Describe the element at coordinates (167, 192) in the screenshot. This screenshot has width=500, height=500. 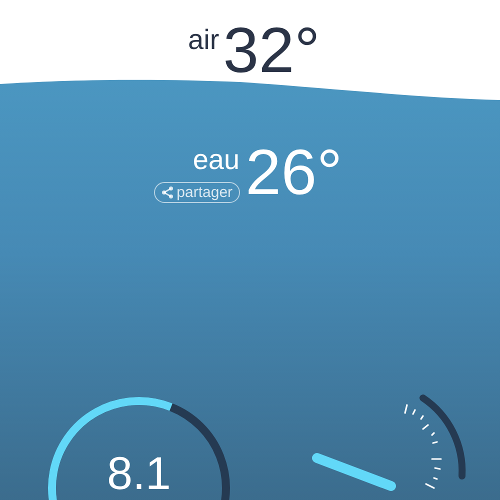
I see `share-icon` at that location.